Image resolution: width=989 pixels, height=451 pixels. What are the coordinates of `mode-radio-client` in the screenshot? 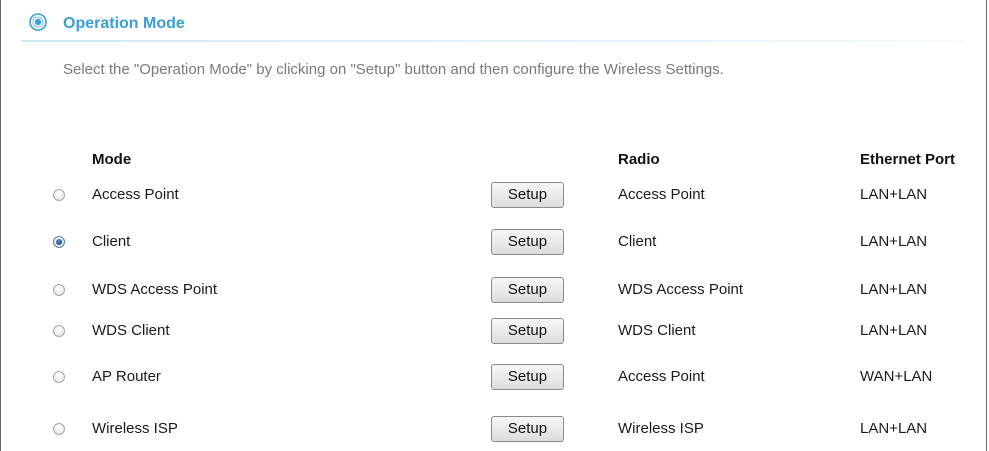 It's located at (59, 242).